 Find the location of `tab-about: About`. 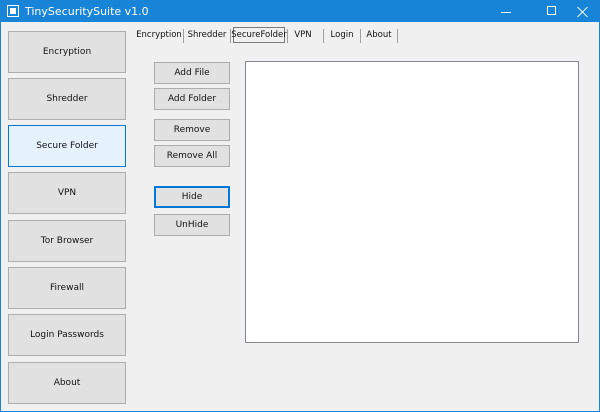

tab-about: About is located at coordinates (379, 35).